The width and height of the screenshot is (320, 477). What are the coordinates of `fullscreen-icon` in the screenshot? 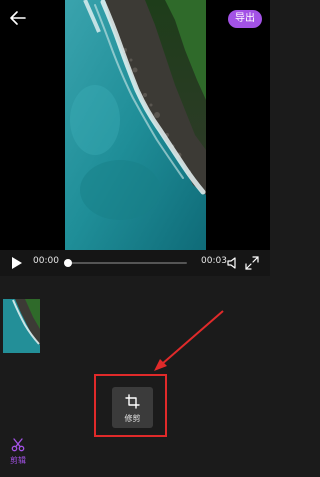 It's located at (252, 263).